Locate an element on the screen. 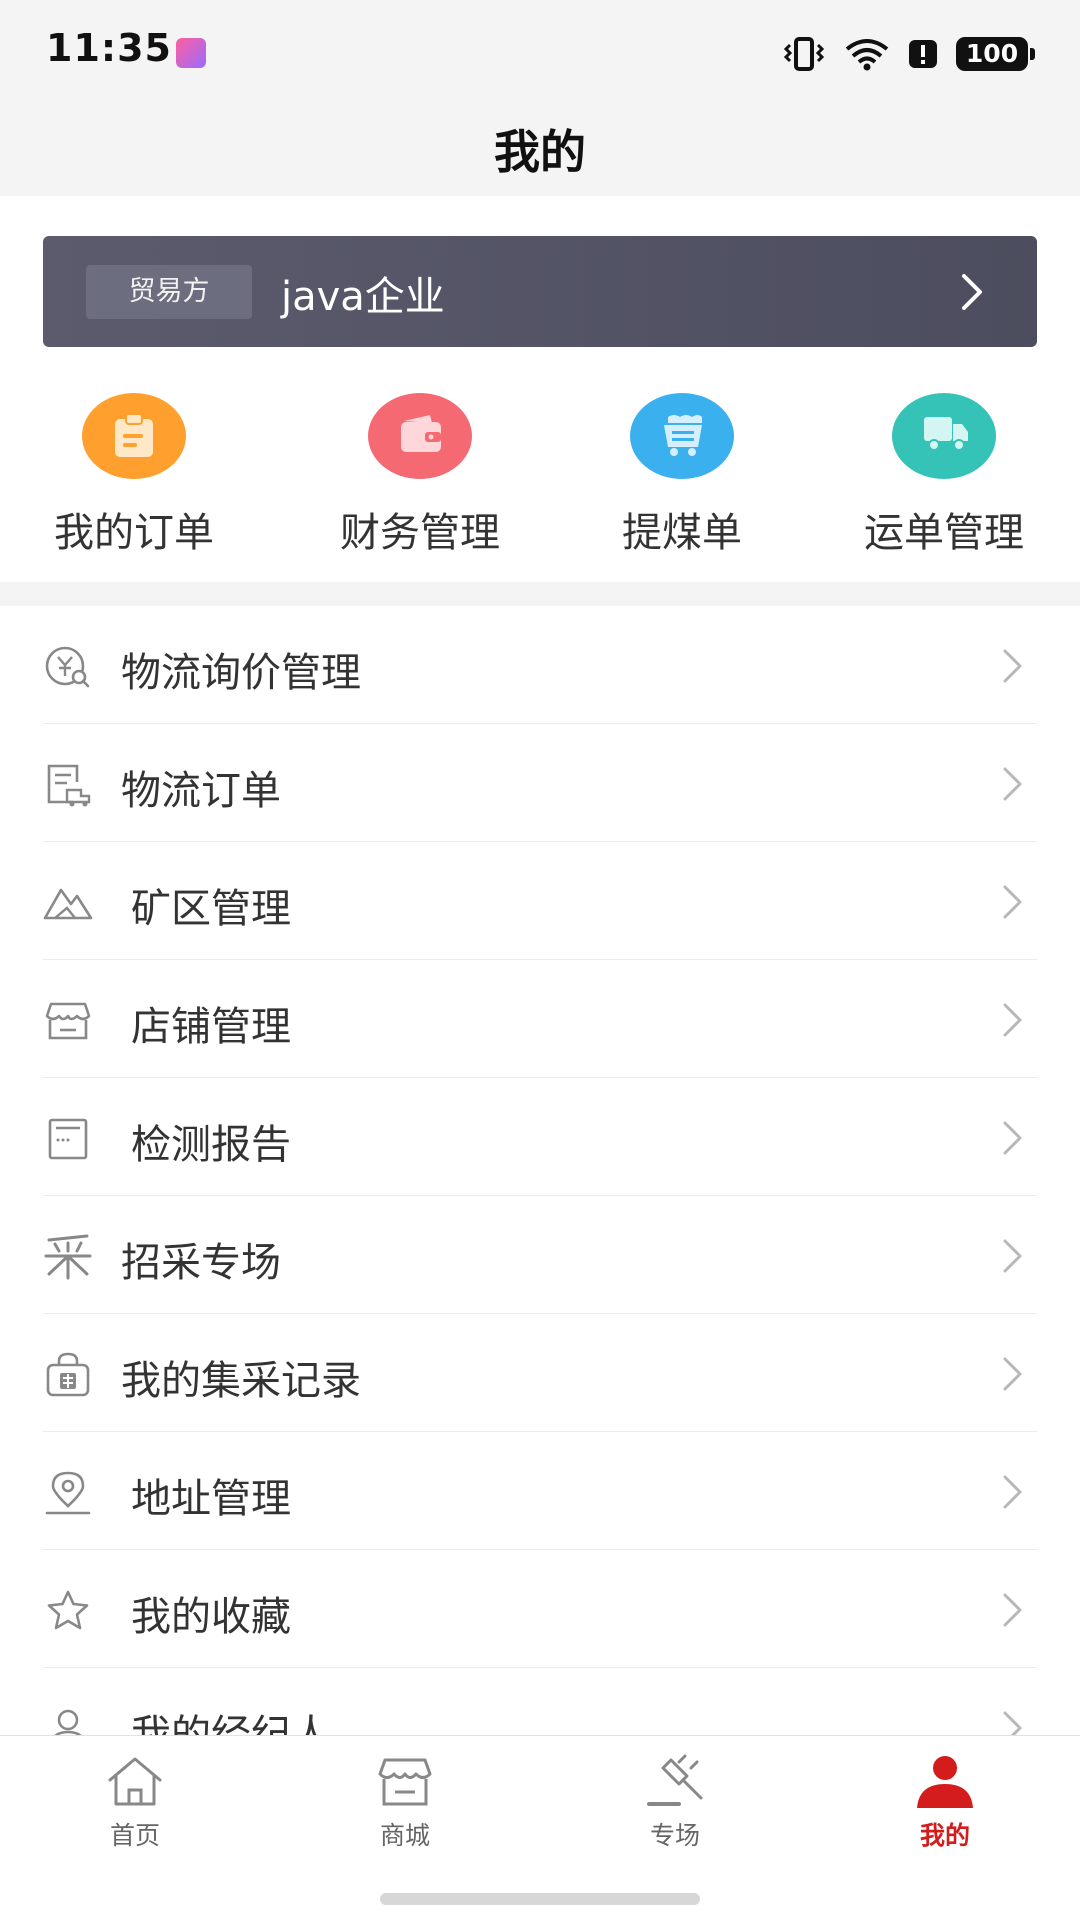 This screenshot has height=1920, width=1080. quick-entry-waybill: 运单管理 is located at coordinates (944, 475).